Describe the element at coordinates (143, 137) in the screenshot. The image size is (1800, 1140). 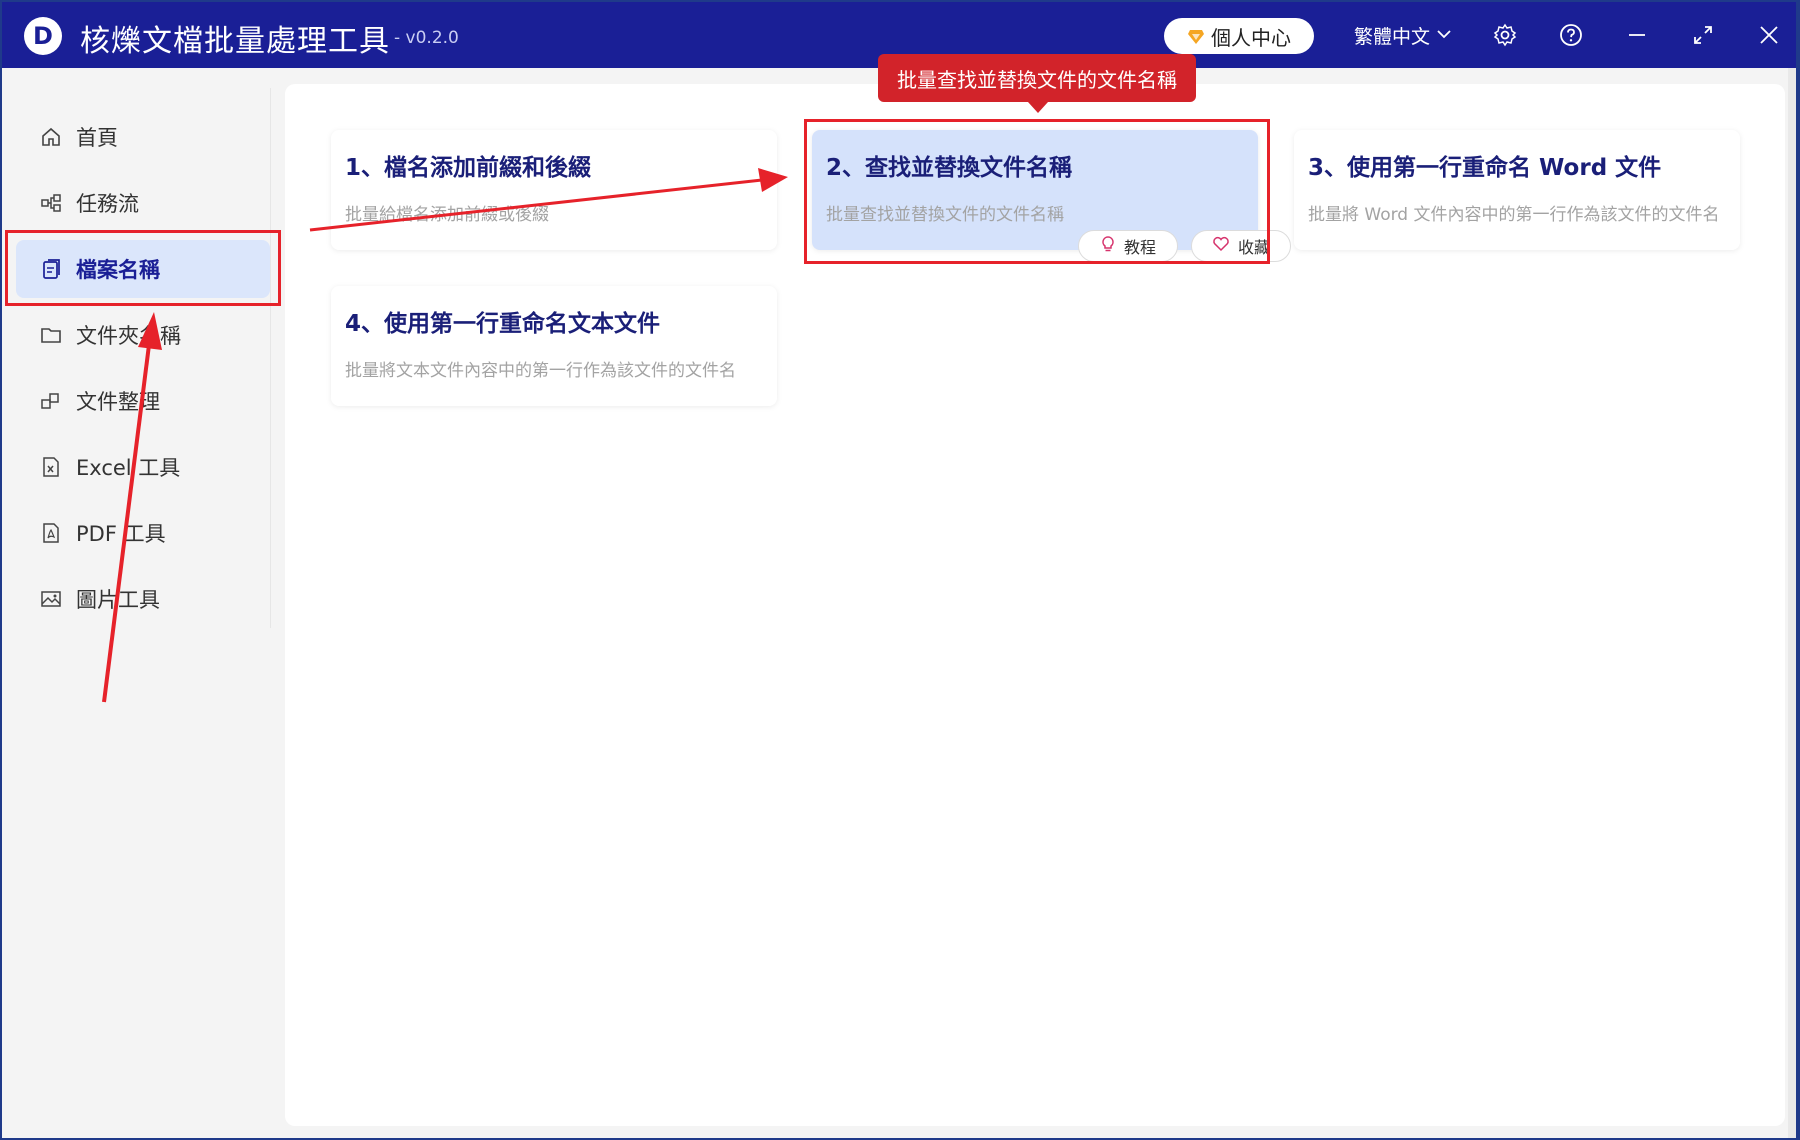
I see `sidebar-item-home: 首頁` at that location.